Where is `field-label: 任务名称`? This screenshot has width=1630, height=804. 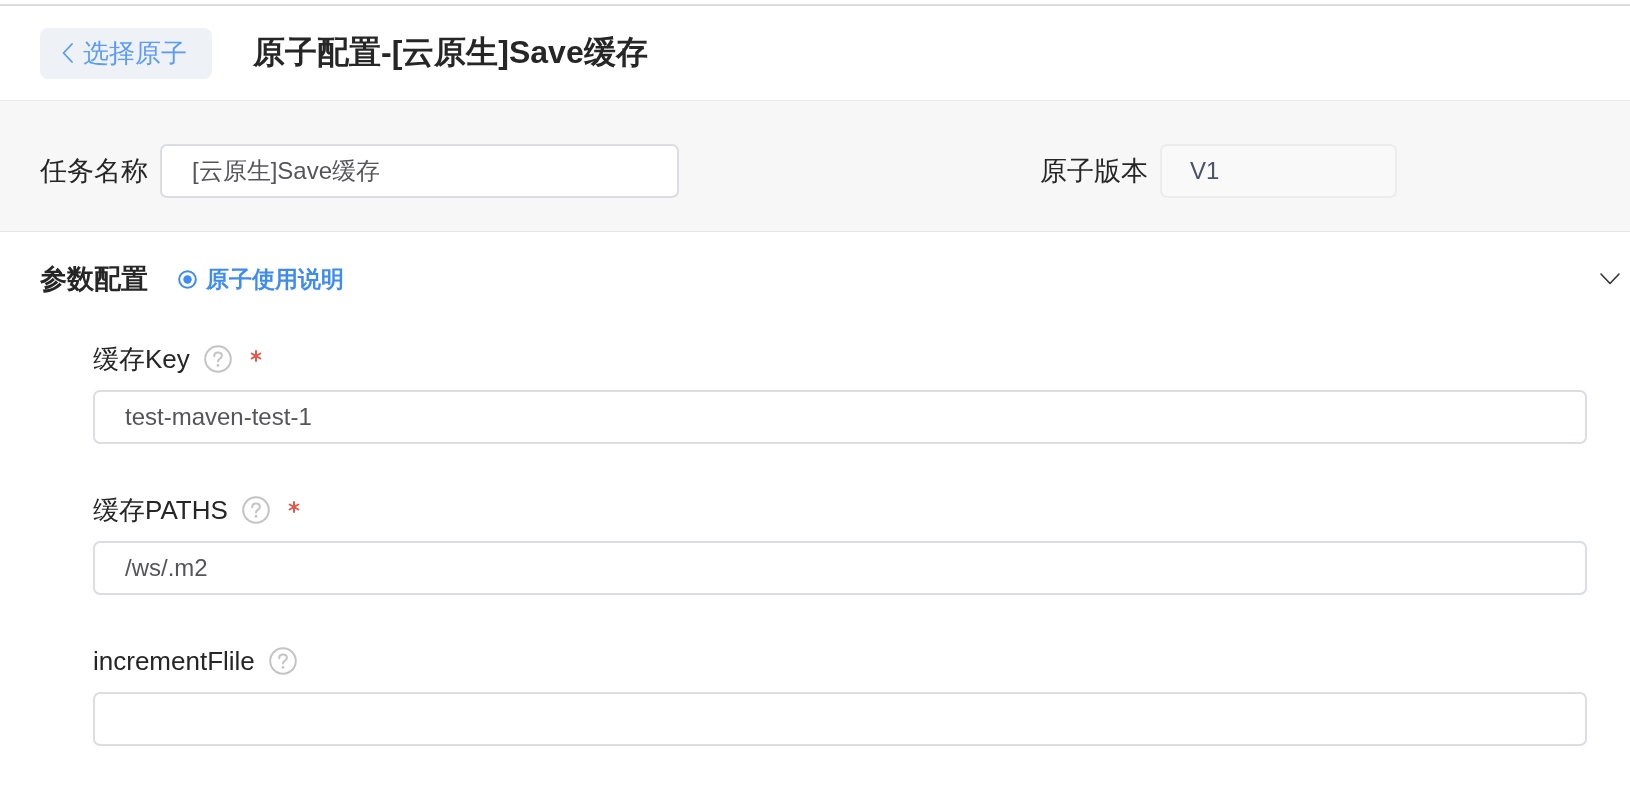 field-label: 任务名称 is located at coordinates (94, 171).